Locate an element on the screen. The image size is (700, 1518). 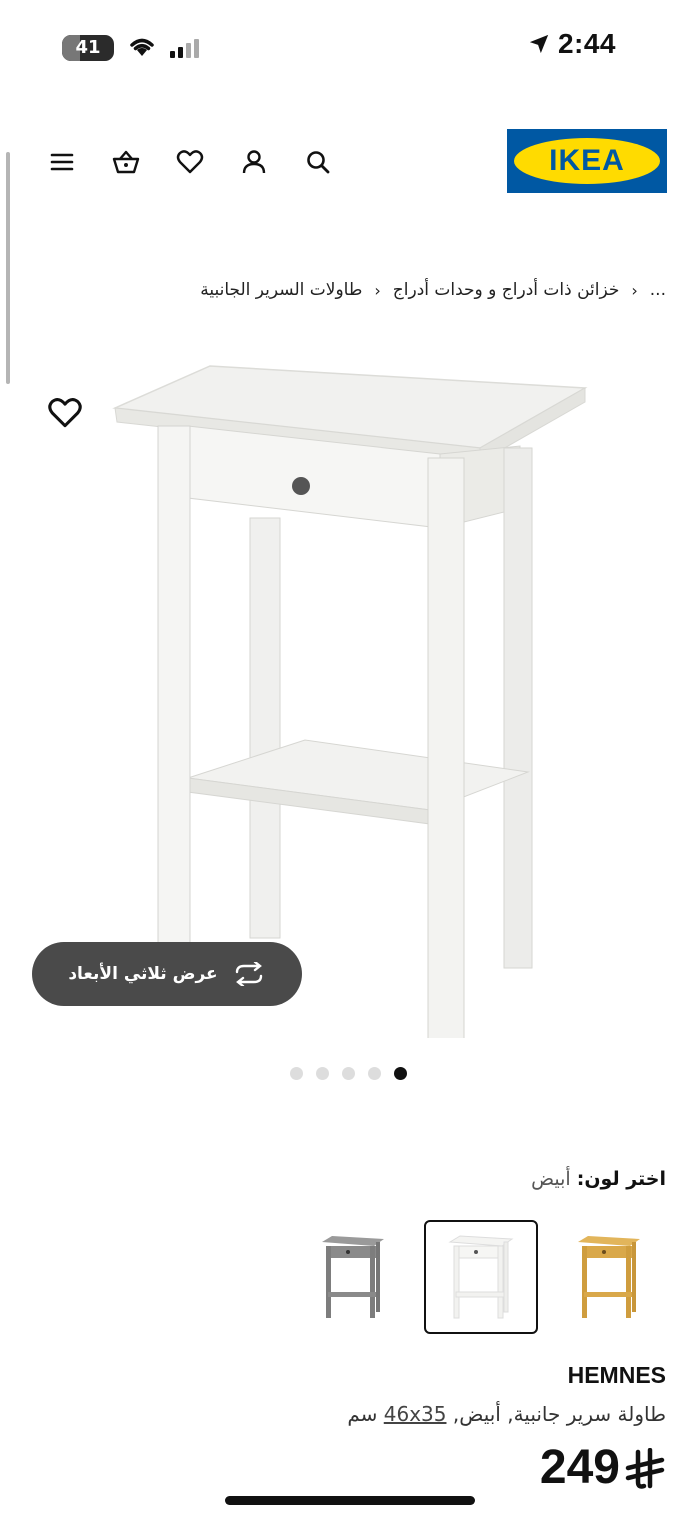
color-label-text: اختر لون: is located at coordinates (621, 1179).